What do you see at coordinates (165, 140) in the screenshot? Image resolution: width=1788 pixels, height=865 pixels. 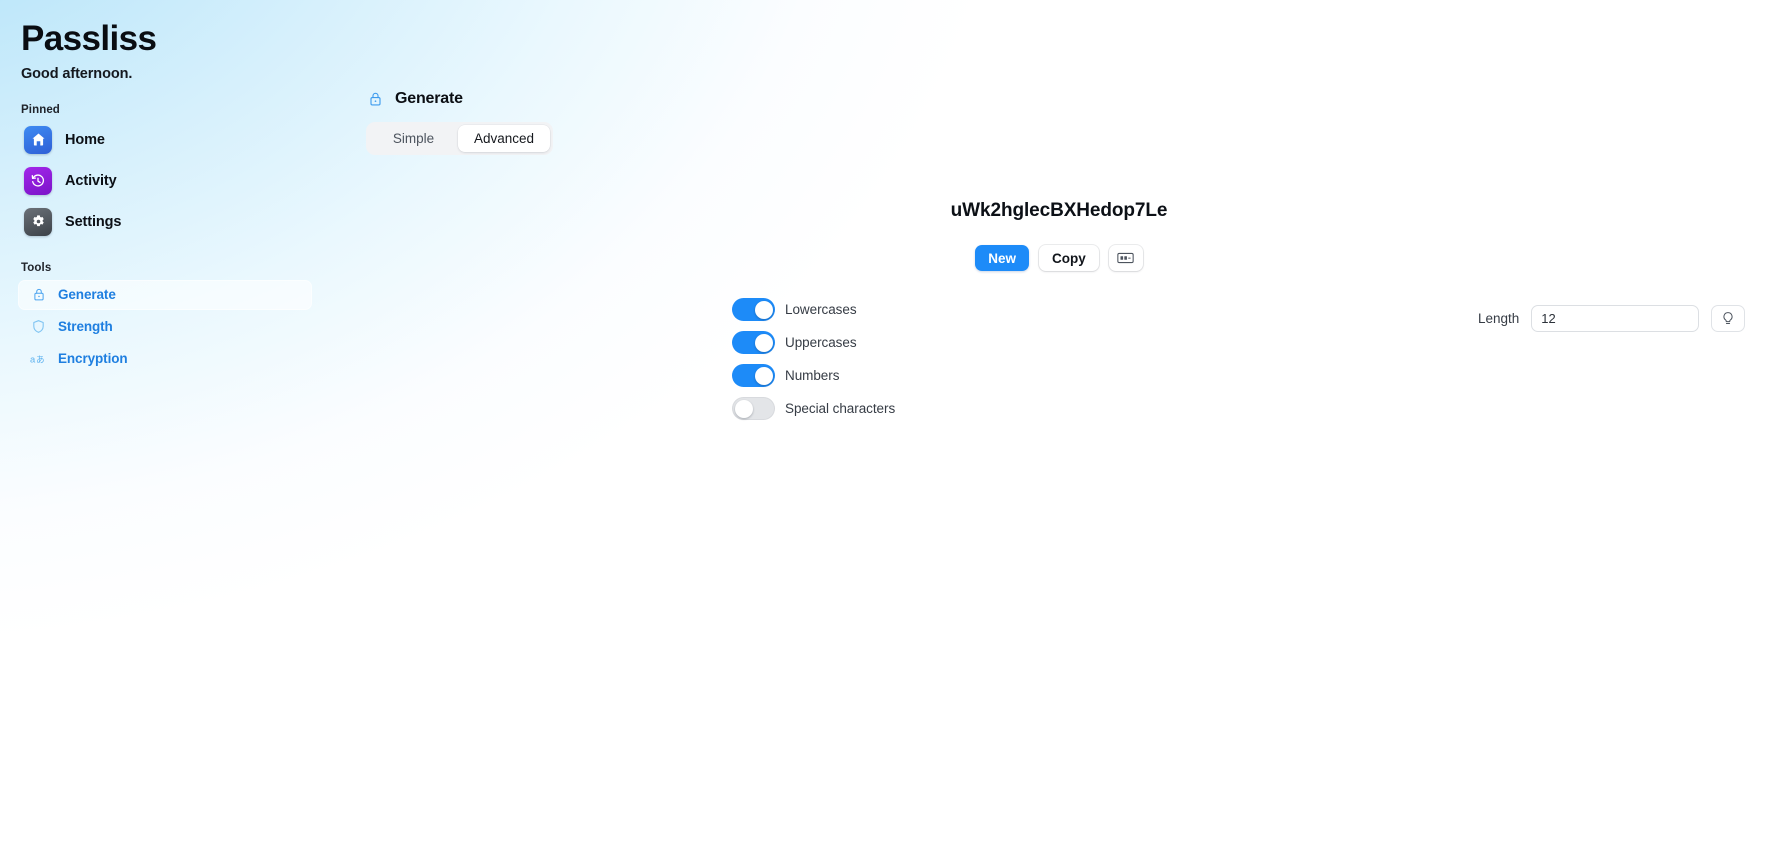 I see `sidebar-item-home: Home` at bounding box center [165, 140].